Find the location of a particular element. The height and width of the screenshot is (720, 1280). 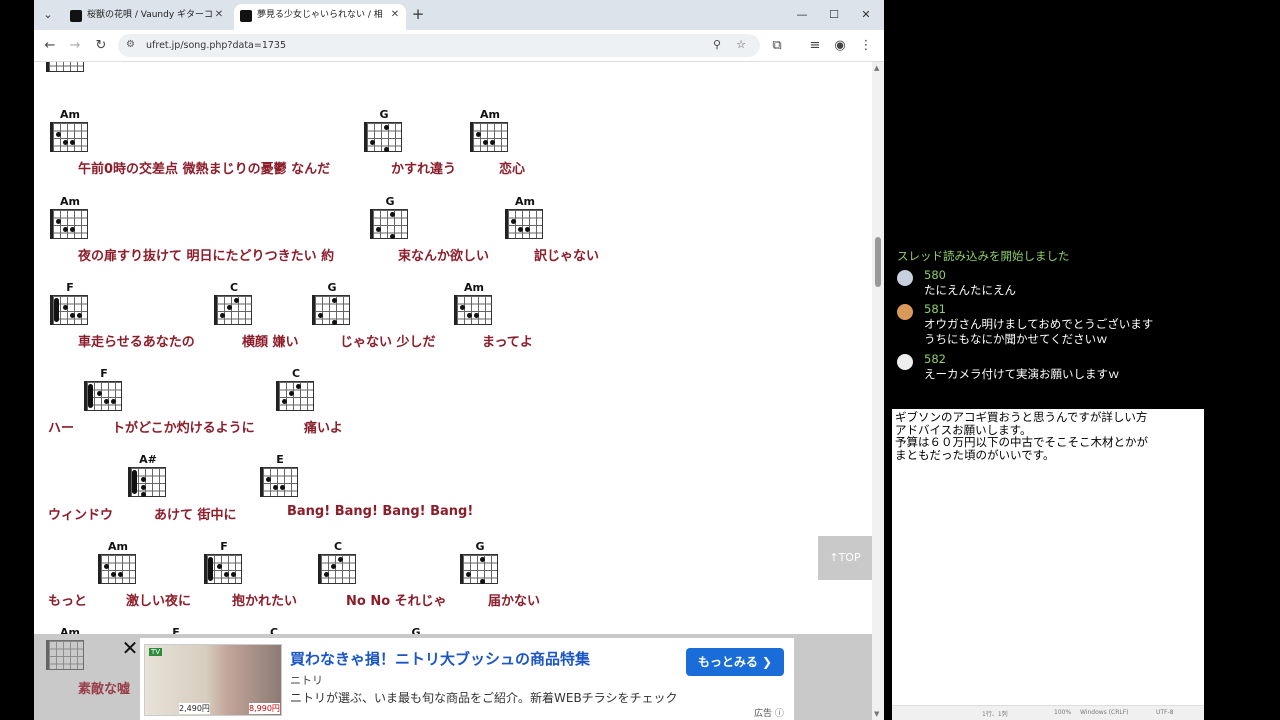

tab-search-chevron-icon: ⌄ is located at coordinates (48, 15).